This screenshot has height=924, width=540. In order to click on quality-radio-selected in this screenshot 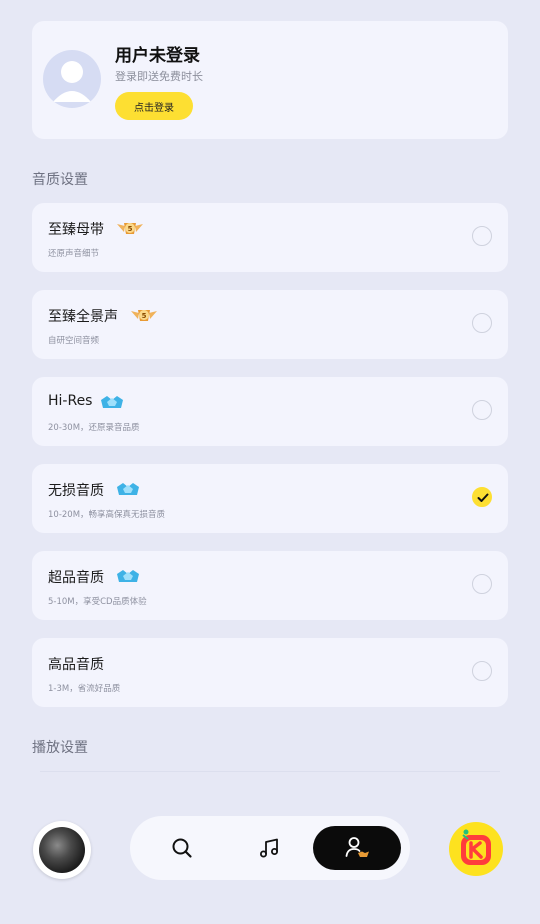, I will do `click(482, 497)`.